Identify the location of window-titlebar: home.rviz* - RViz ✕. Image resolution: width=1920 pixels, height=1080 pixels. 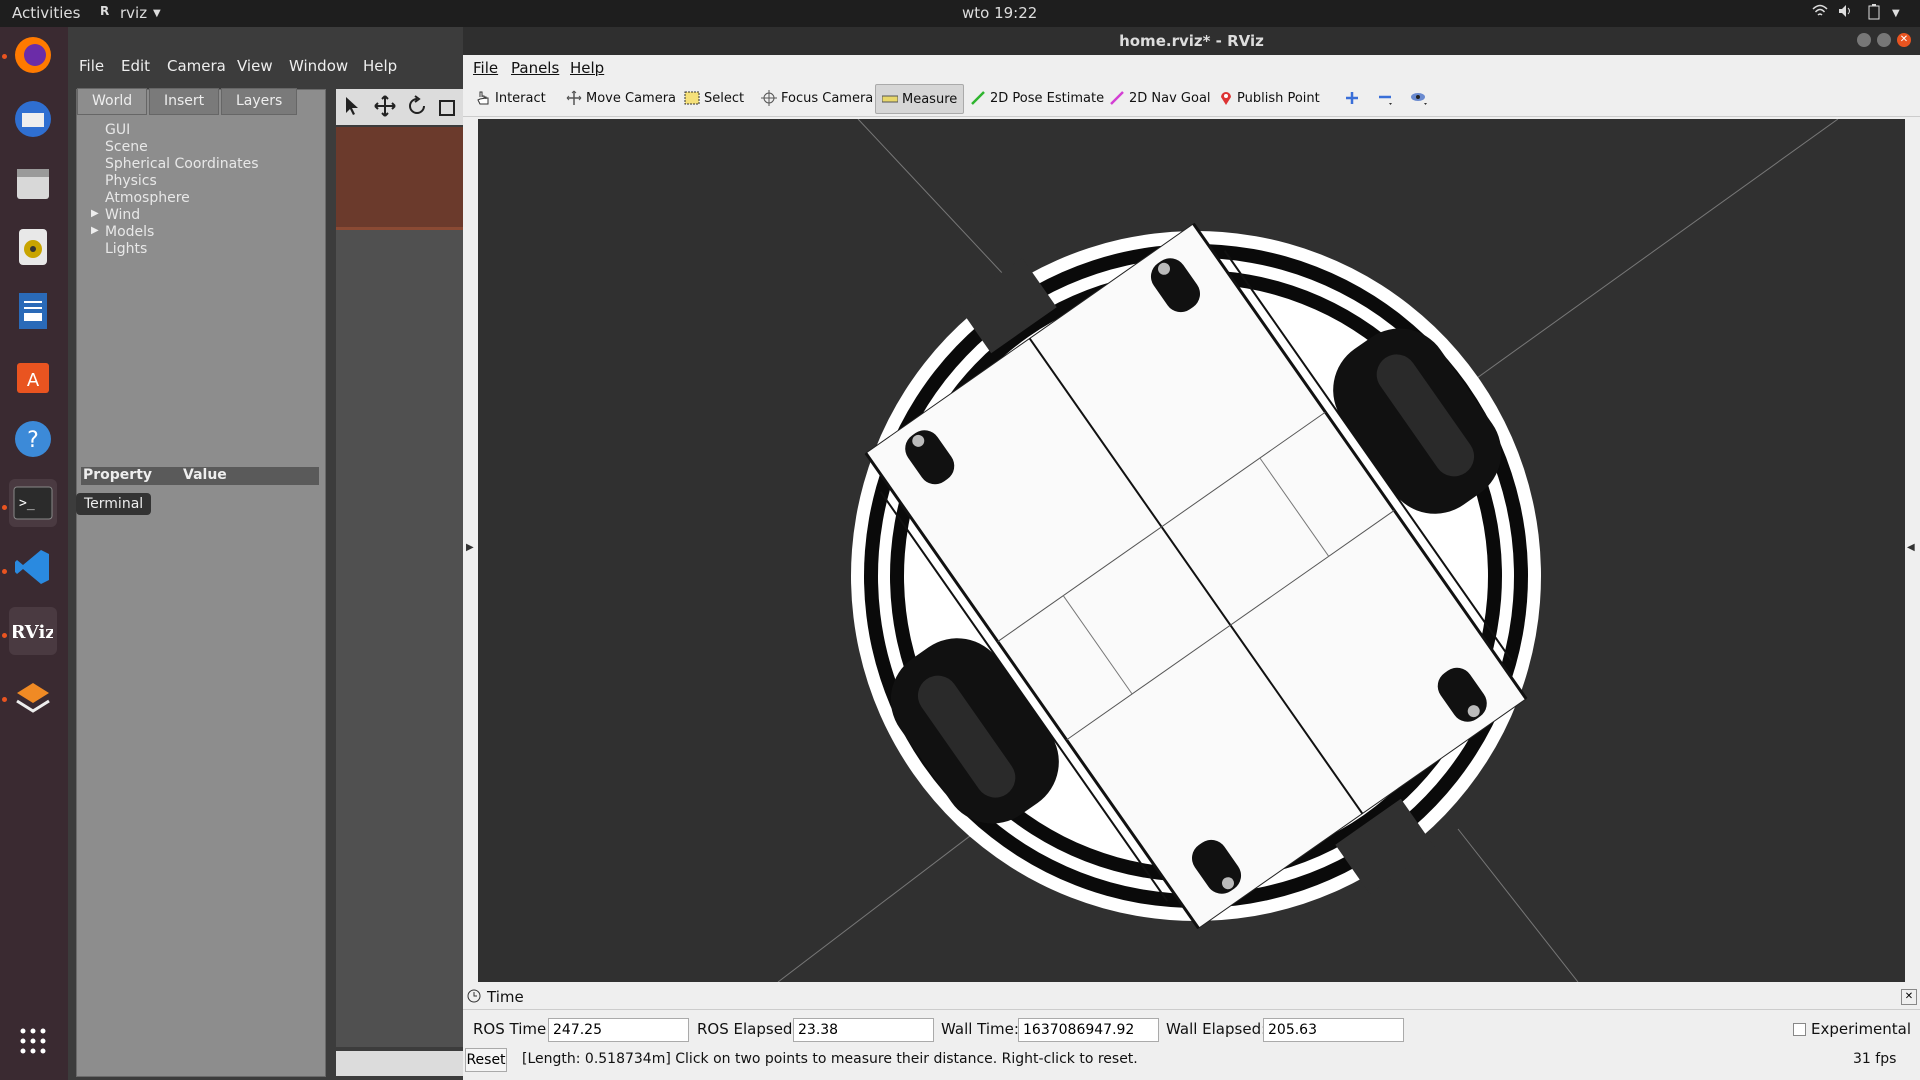
(1191, 41).